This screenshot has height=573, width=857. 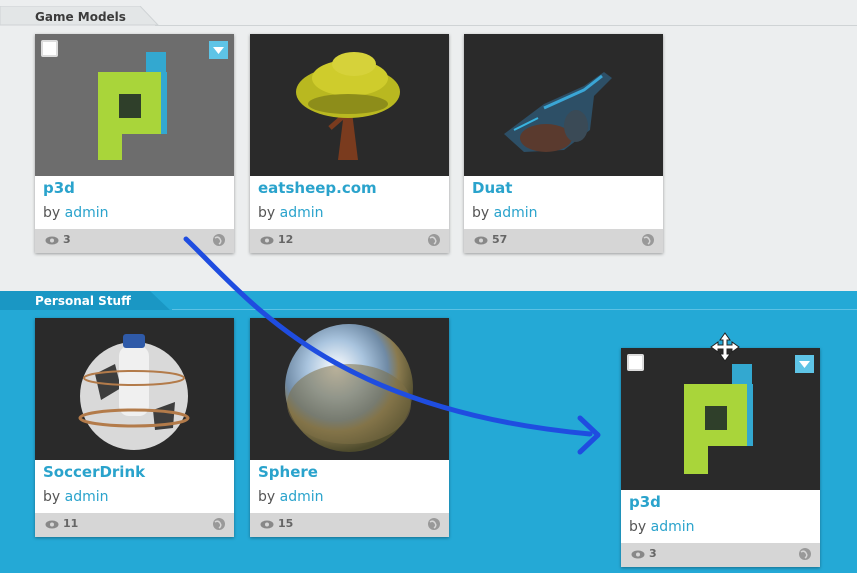 I want to click on view-count-value: 57, so click(x=500, y=239).